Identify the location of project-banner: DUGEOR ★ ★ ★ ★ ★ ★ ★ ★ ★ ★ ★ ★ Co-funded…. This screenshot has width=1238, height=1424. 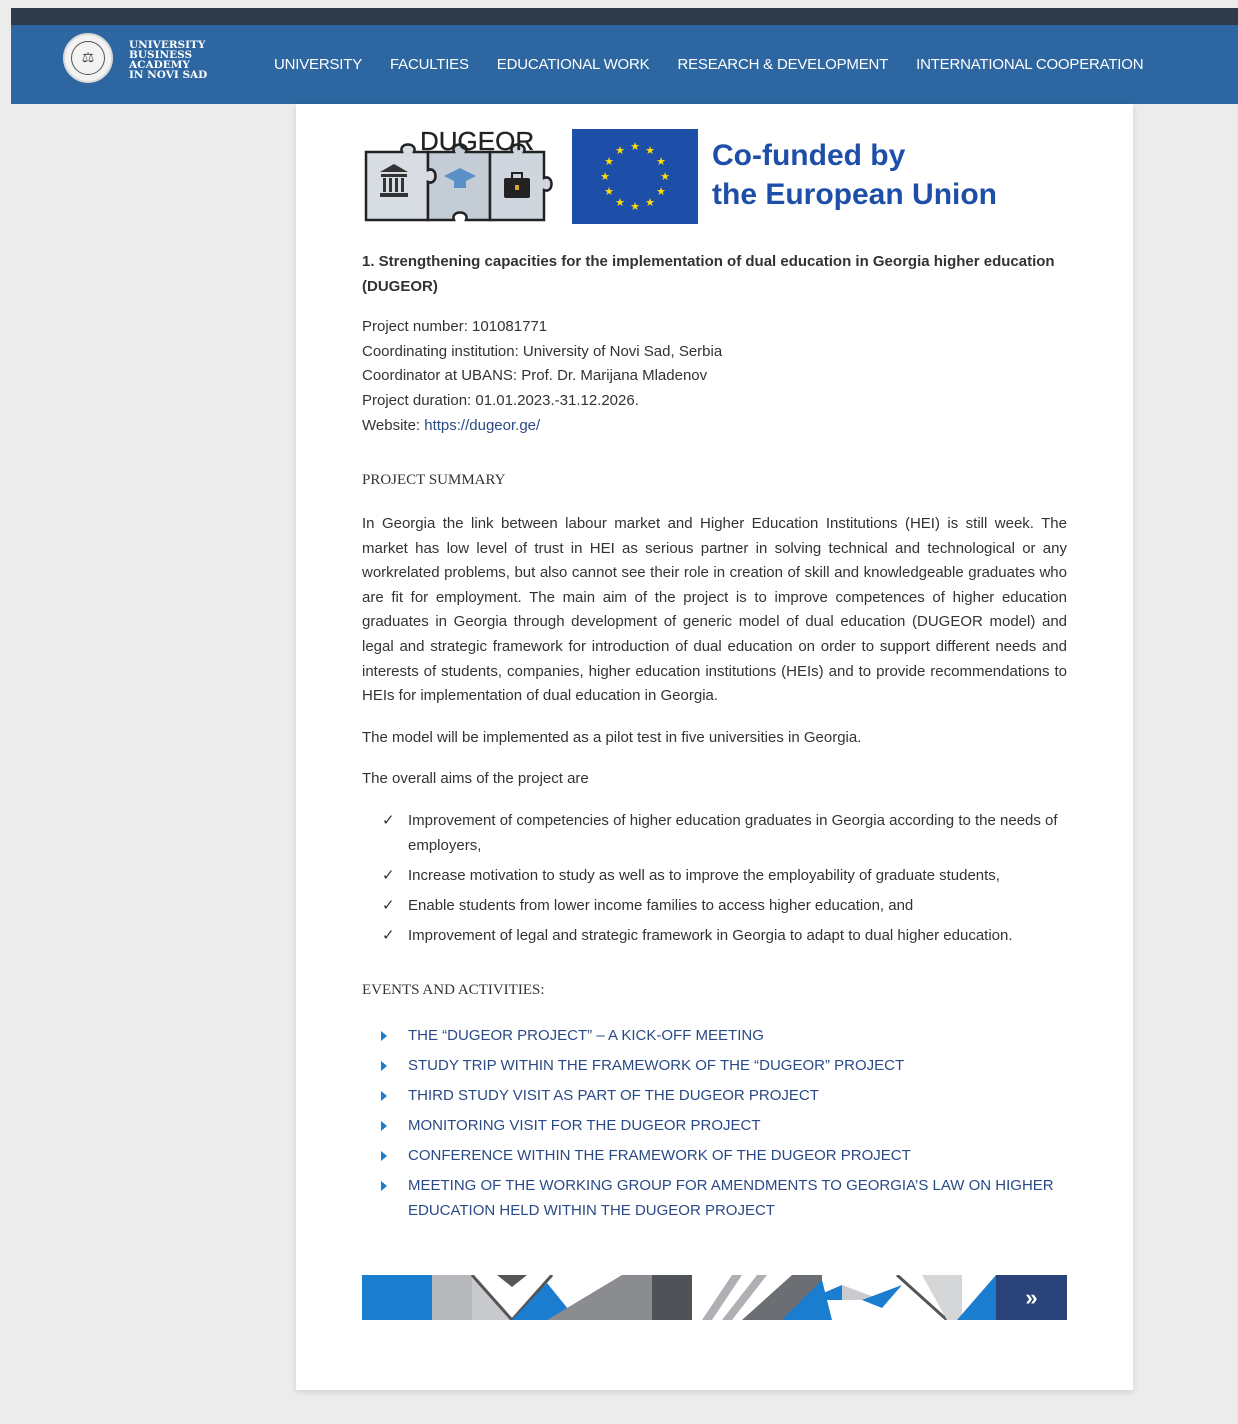
(714, 178).